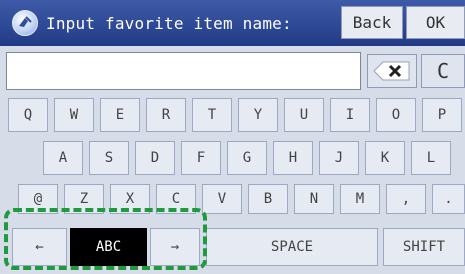  What do you see at coordinates (84, 199) in the screenshot?
I see `key-z: Z` at bounding box center [84, 199].